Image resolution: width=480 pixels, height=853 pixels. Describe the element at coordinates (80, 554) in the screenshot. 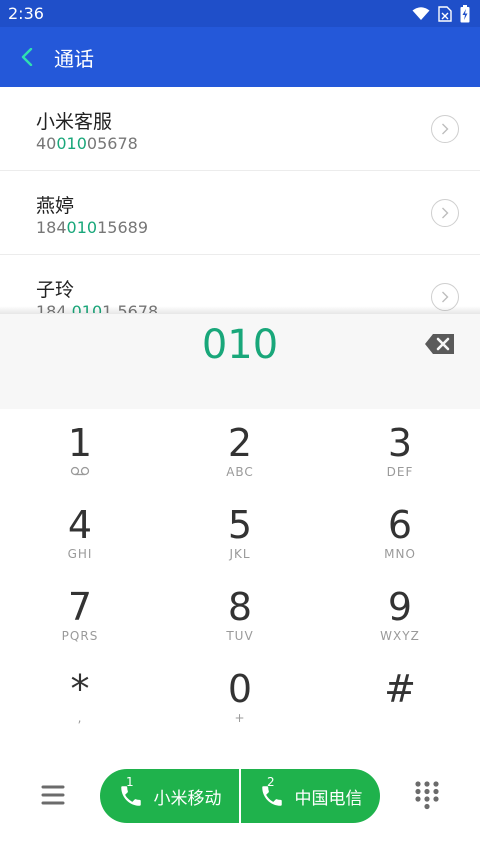

I see `key-letters: GHI` at that location.